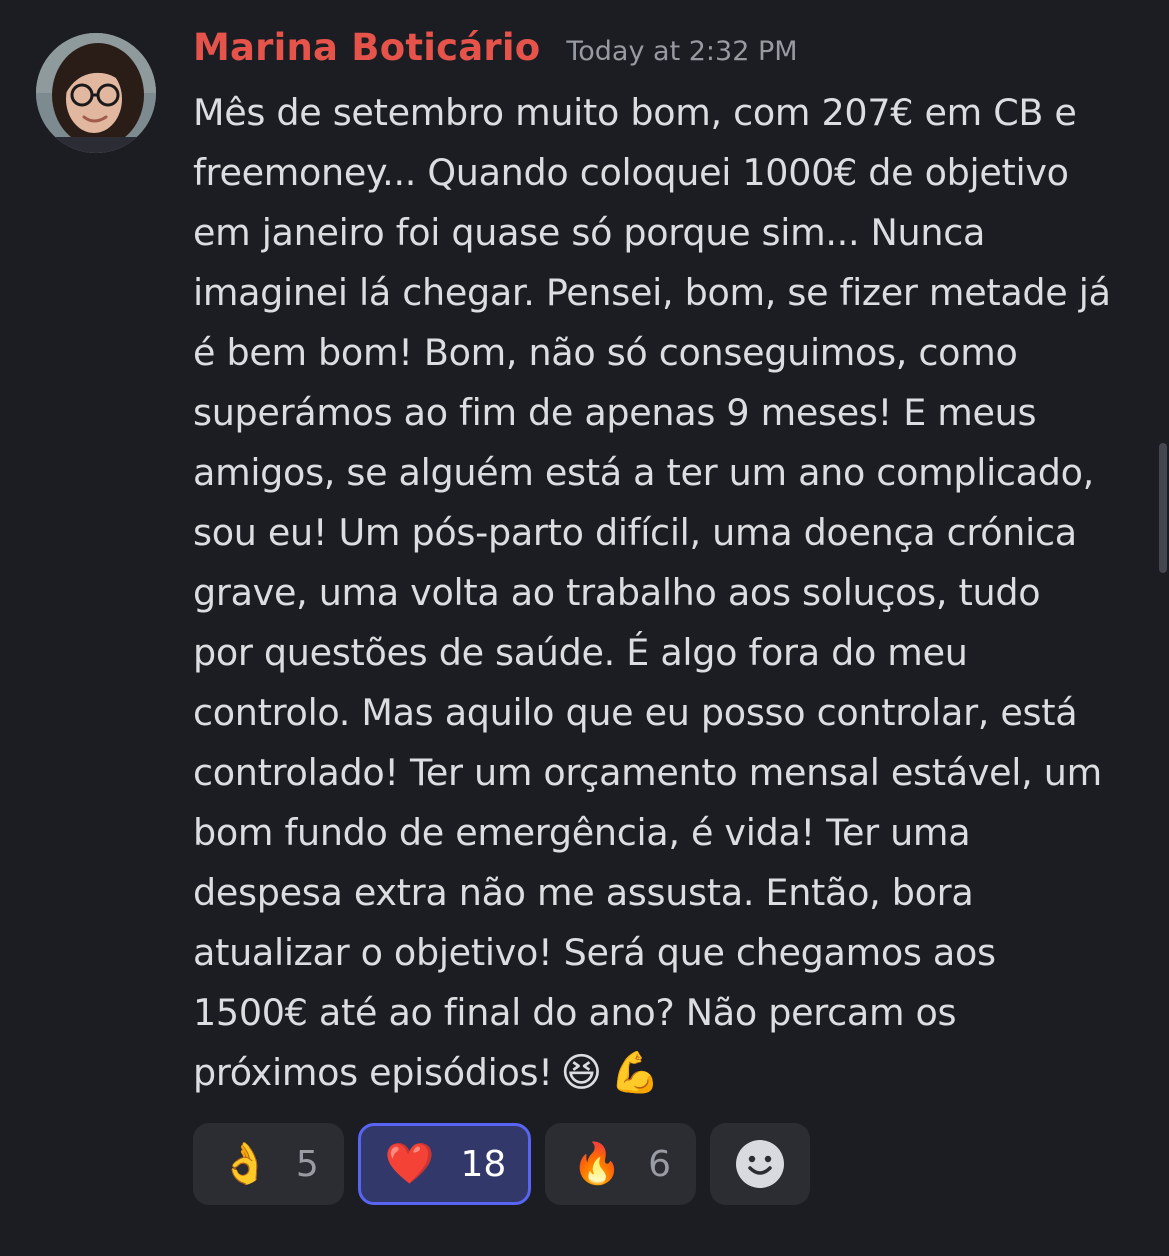 This screenshot has width=1169, height=1256. I want to click on message-line: é bem bom! Bom, não só conseguimos, como, so click(605, 352).